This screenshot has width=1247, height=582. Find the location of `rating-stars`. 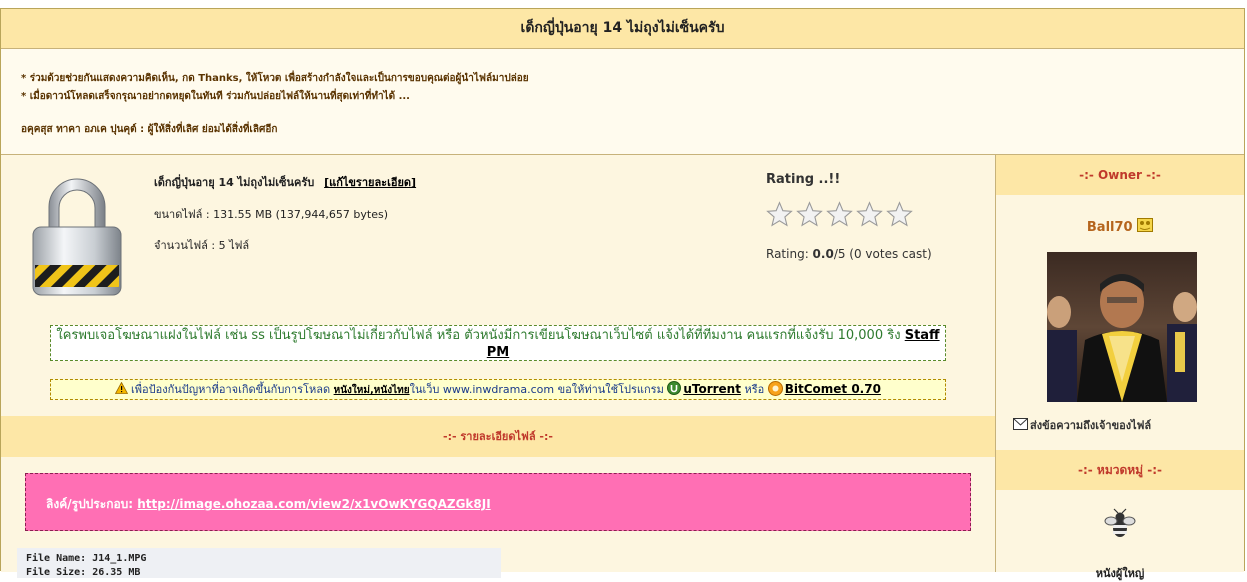

rating-stars is located at coordinates (841, 215).